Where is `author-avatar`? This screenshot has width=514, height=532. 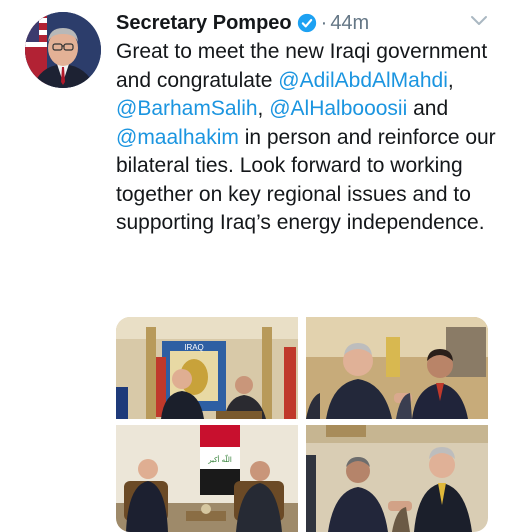
author-avatar is located at coordinates (63, 50).